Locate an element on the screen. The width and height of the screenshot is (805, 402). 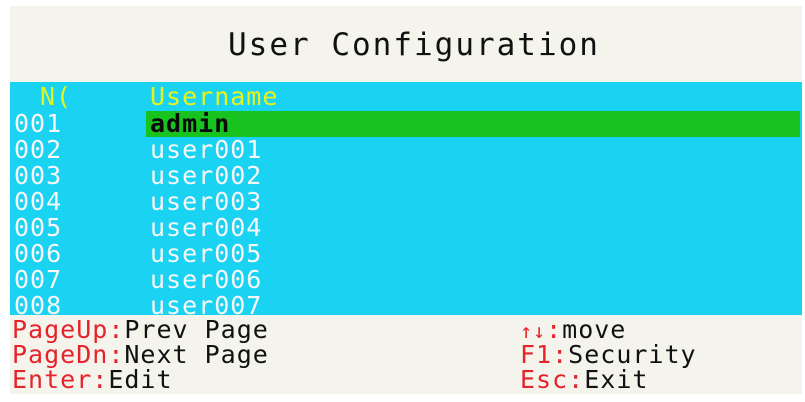
table-row: 007 user006 is located at coordinates (406, 280).